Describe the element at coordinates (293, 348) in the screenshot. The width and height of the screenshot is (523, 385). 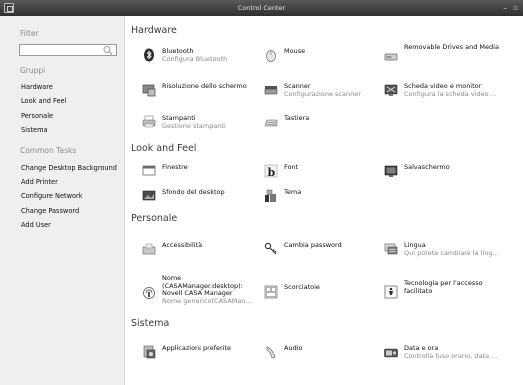
I see `item-name: Audio` at that location.